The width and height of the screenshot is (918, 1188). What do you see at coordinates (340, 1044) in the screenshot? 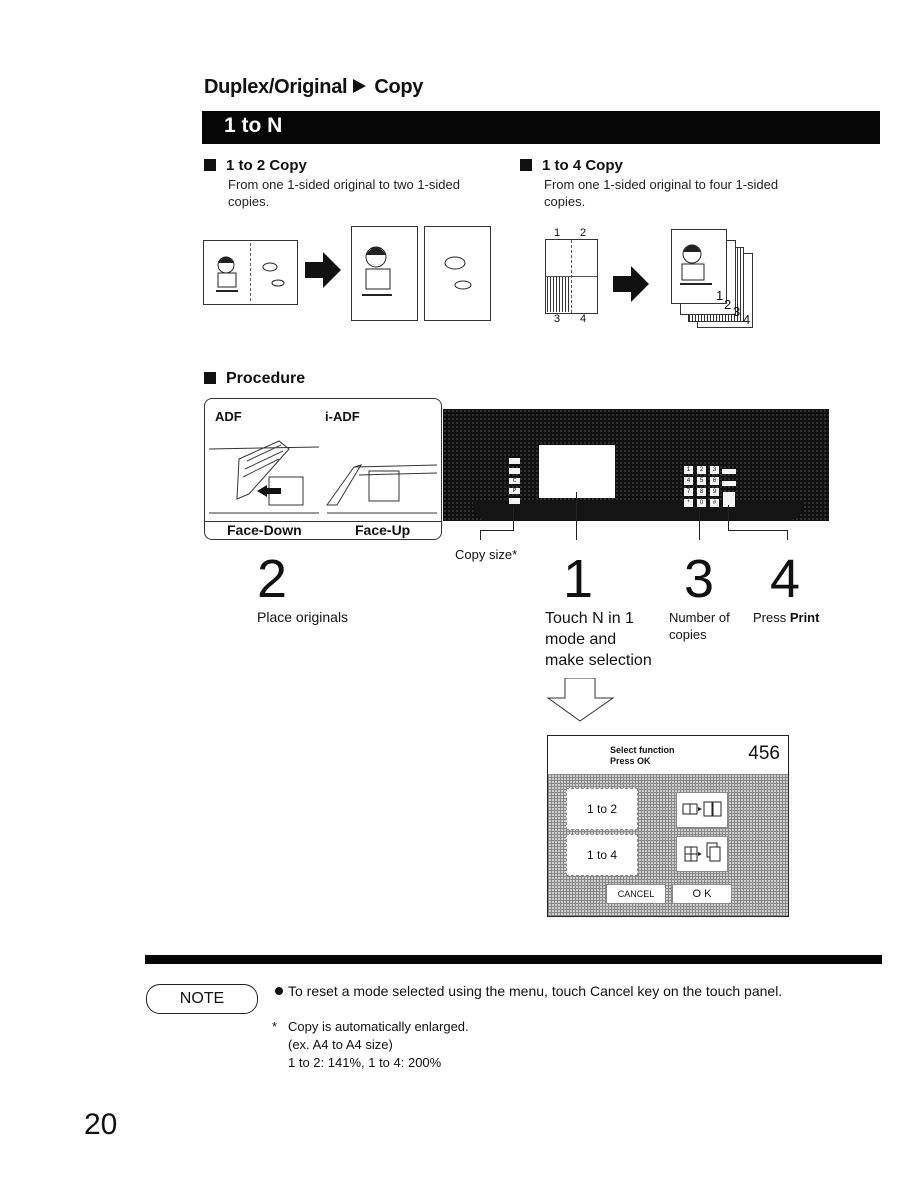
I see `footnote-line: (ex. A4 to A4 size)` at bounding box center [340, 1044].